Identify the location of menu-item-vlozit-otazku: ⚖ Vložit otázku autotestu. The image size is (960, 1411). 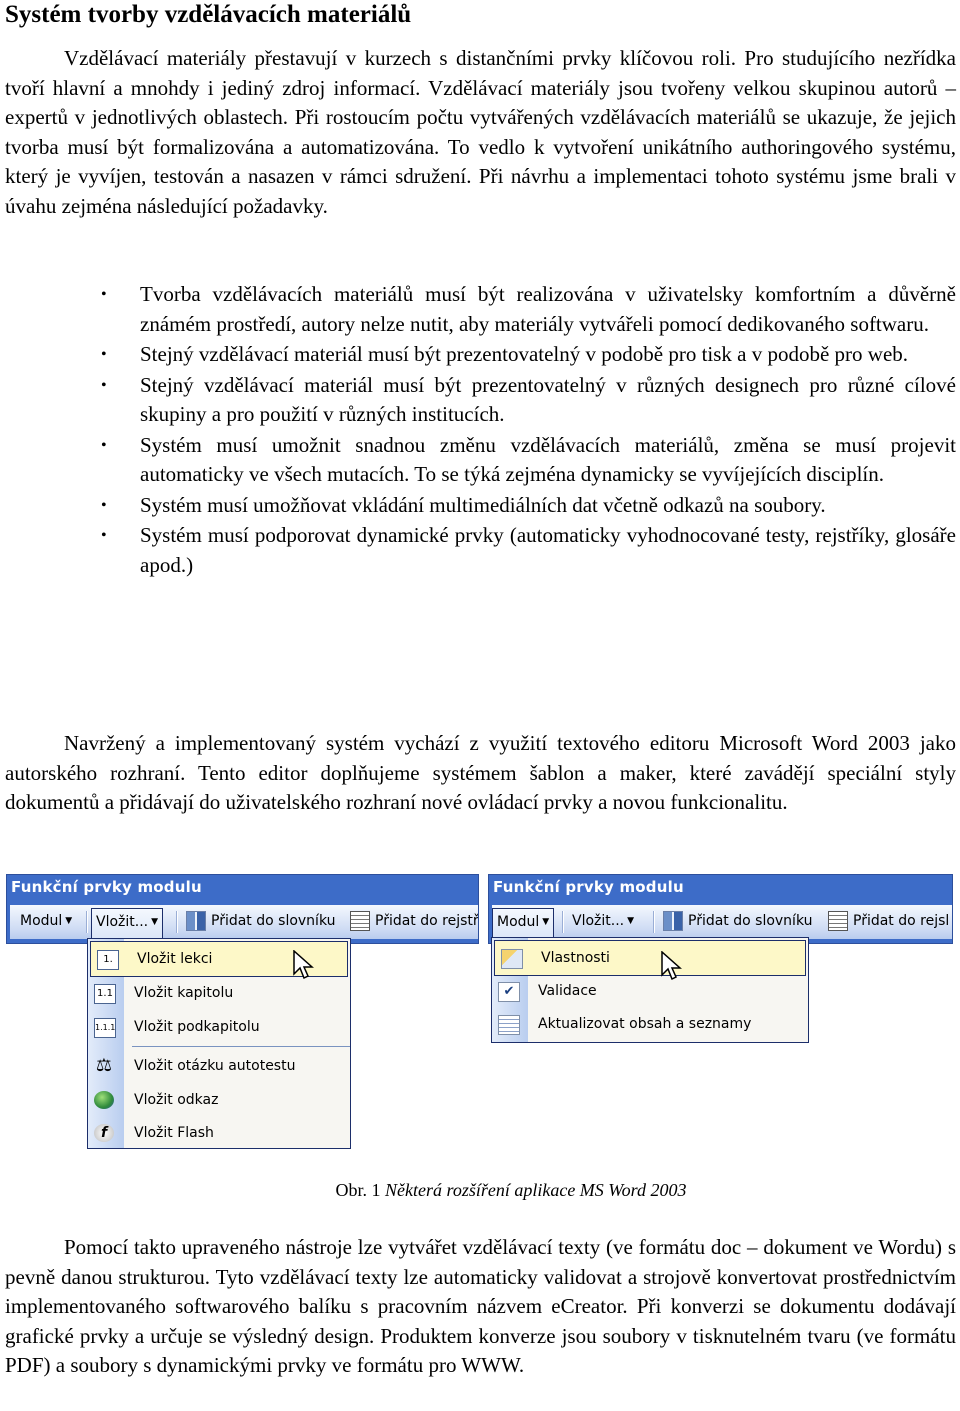
(219, 1066).